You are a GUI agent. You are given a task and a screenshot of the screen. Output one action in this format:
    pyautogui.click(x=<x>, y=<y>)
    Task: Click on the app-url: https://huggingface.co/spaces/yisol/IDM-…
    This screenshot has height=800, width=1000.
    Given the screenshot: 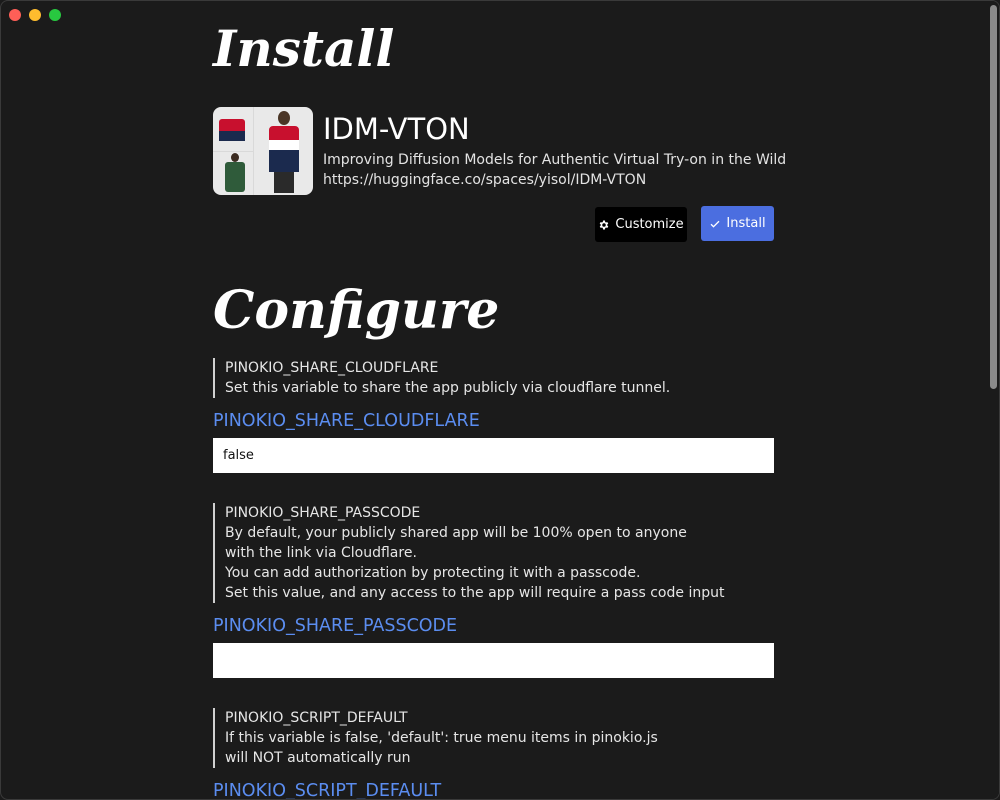 What is the action you would take?
    pyautogui.click(x=485, y=180)
    